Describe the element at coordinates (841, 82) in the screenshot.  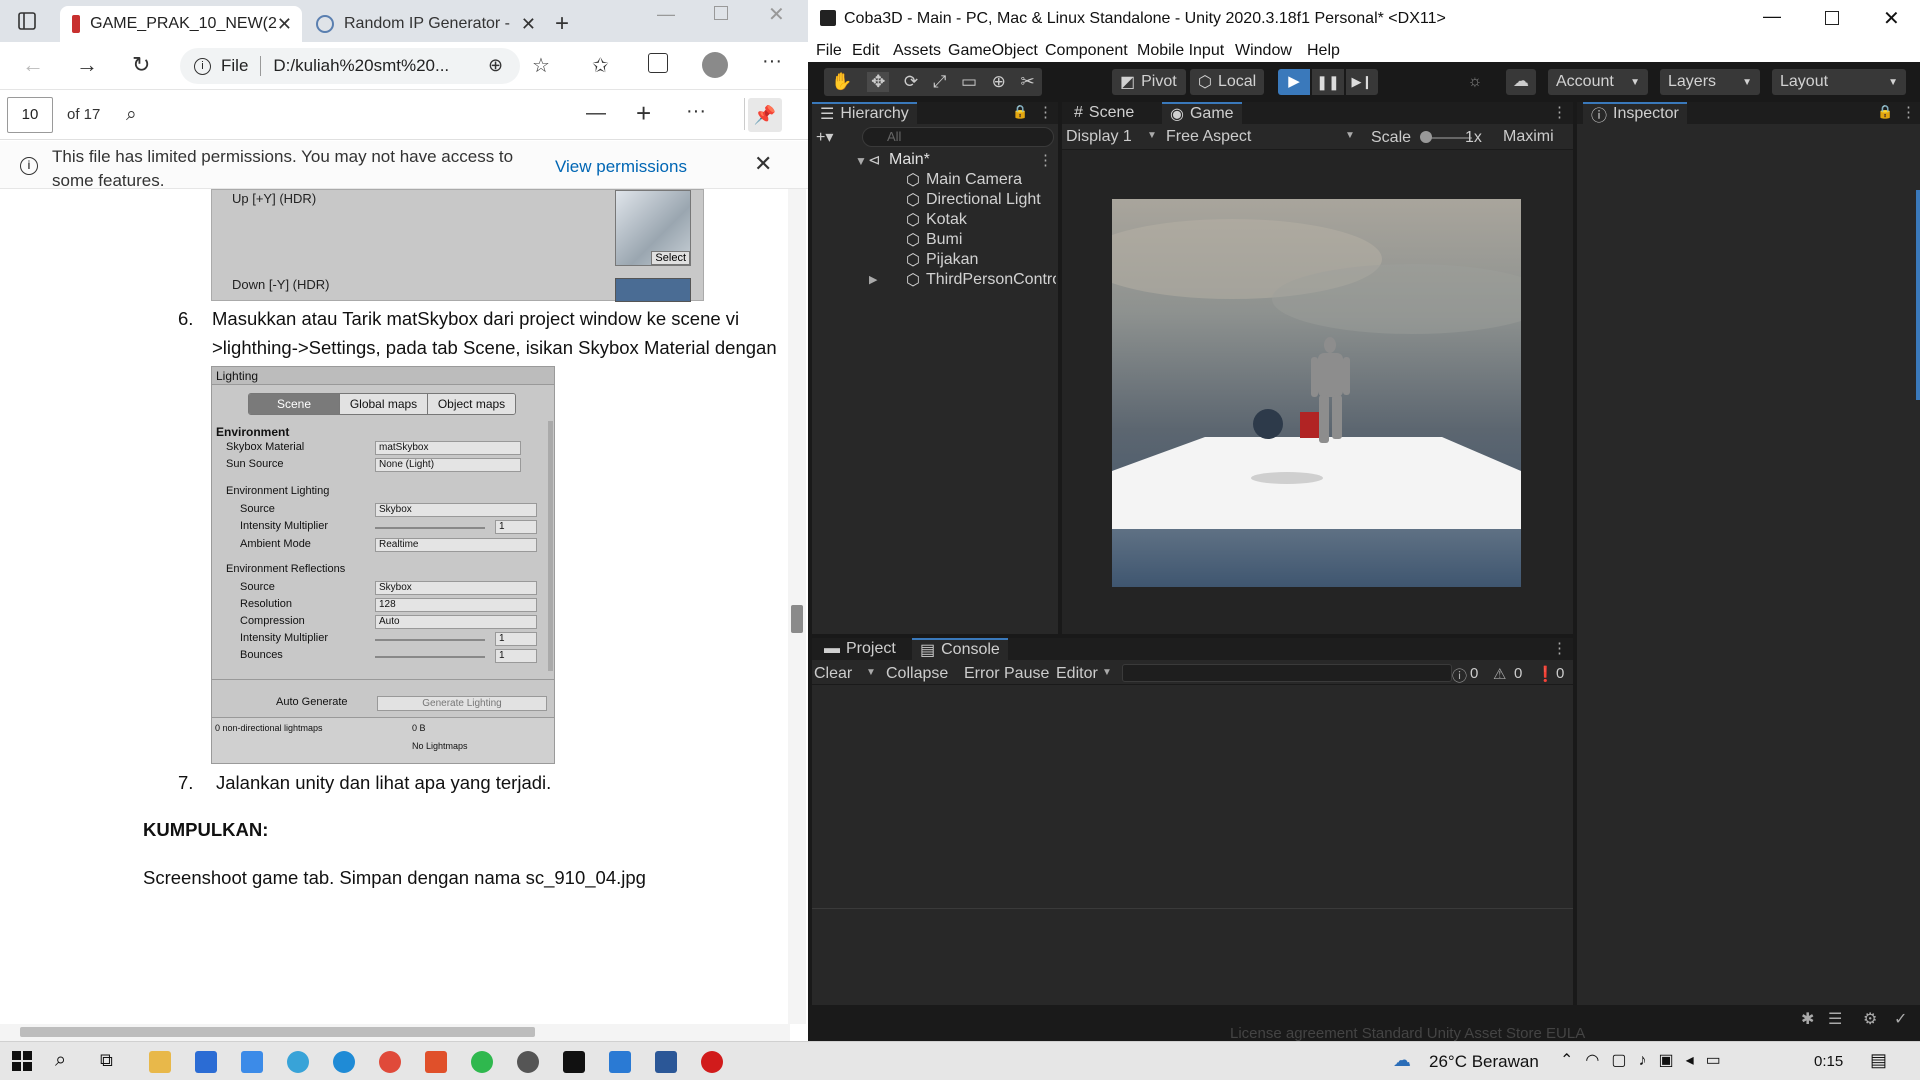
I see `hand-tool-icon: ✋` at that location.